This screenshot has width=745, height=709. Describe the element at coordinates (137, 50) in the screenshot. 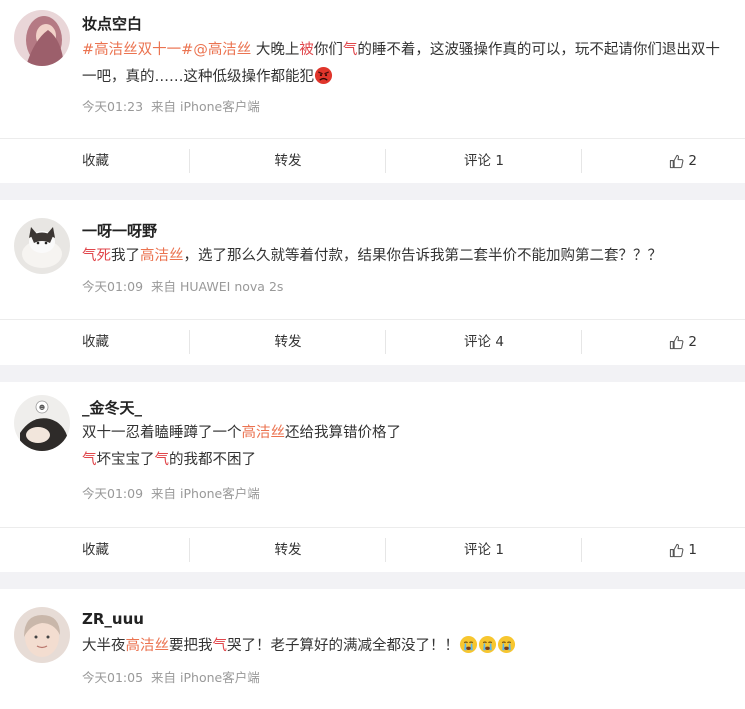

I see `hashtag-link: #高洁丝双十一#` at that location.